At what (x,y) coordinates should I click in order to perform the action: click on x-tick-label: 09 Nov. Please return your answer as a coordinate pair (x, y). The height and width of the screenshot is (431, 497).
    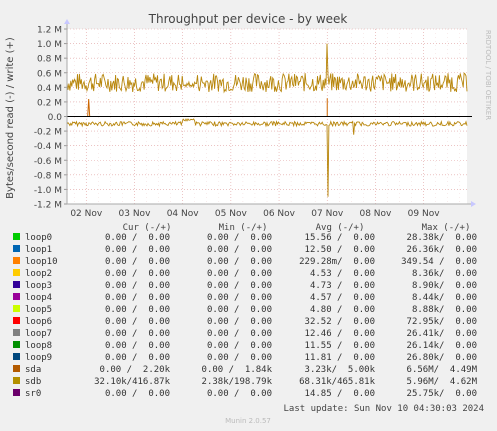
    Looking at the image, I should click on (424, 214).